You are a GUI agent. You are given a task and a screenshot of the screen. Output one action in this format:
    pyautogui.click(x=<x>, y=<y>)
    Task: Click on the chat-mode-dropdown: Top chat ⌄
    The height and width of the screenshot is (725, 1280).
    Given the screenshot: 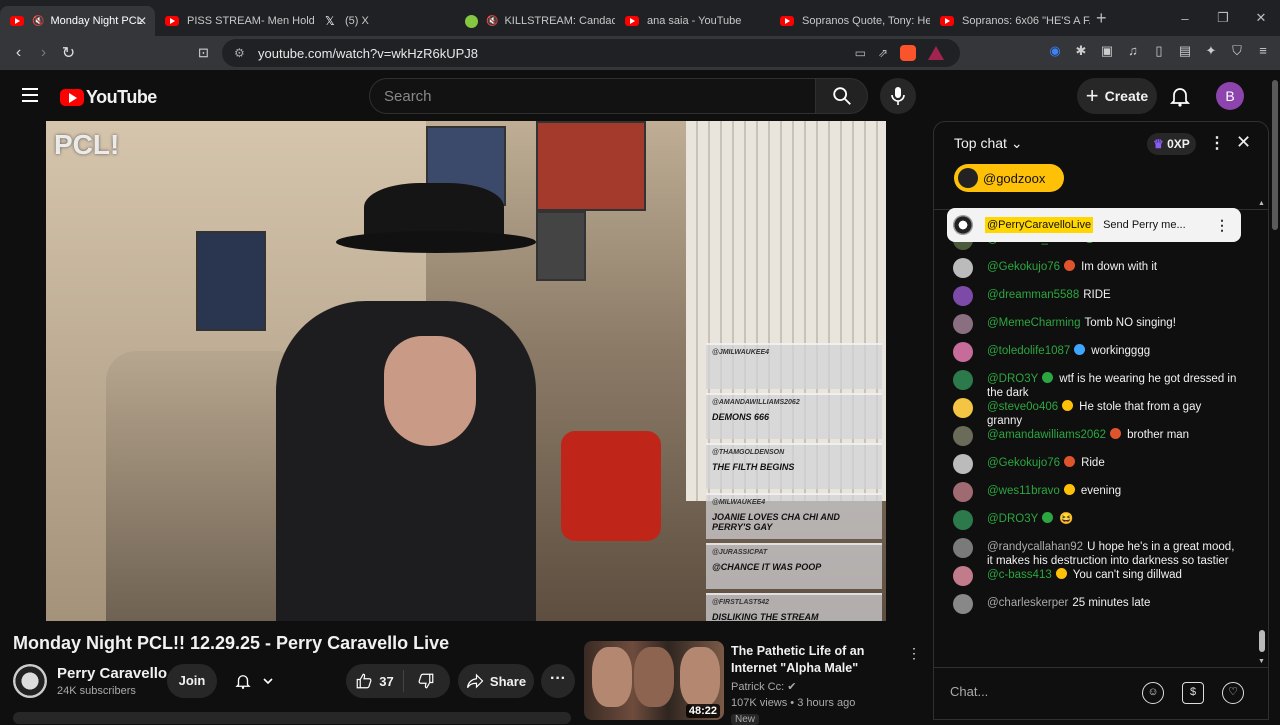 What is the action you would take?
    pyautogui.click(x=988, y=143)
    